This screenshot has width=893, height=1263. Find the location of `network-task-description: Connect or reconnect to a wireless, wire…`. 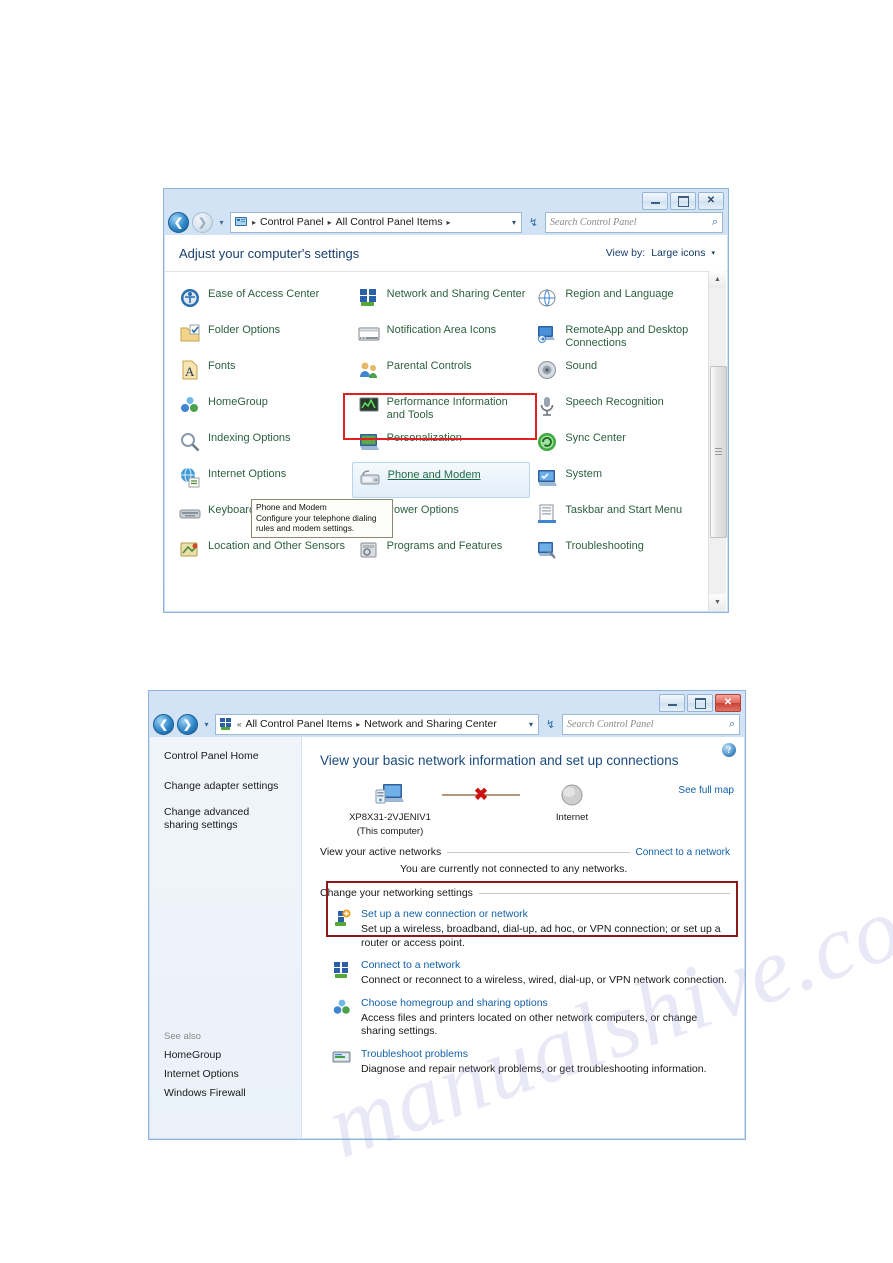

network-task-description: Connect or reconnect to a wireless, wire… is located at coordinates (544, 980).